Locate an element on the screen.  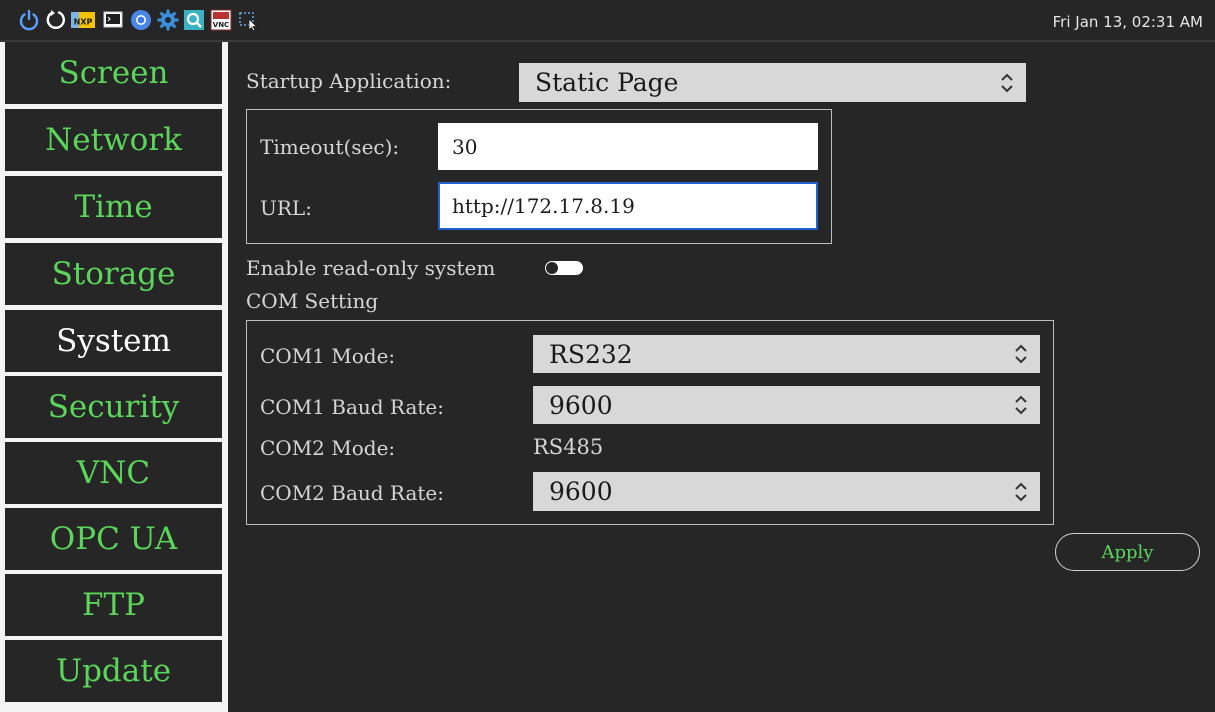
com2-mode-label: COM2 Mode: is located at coordinates (328, 448).